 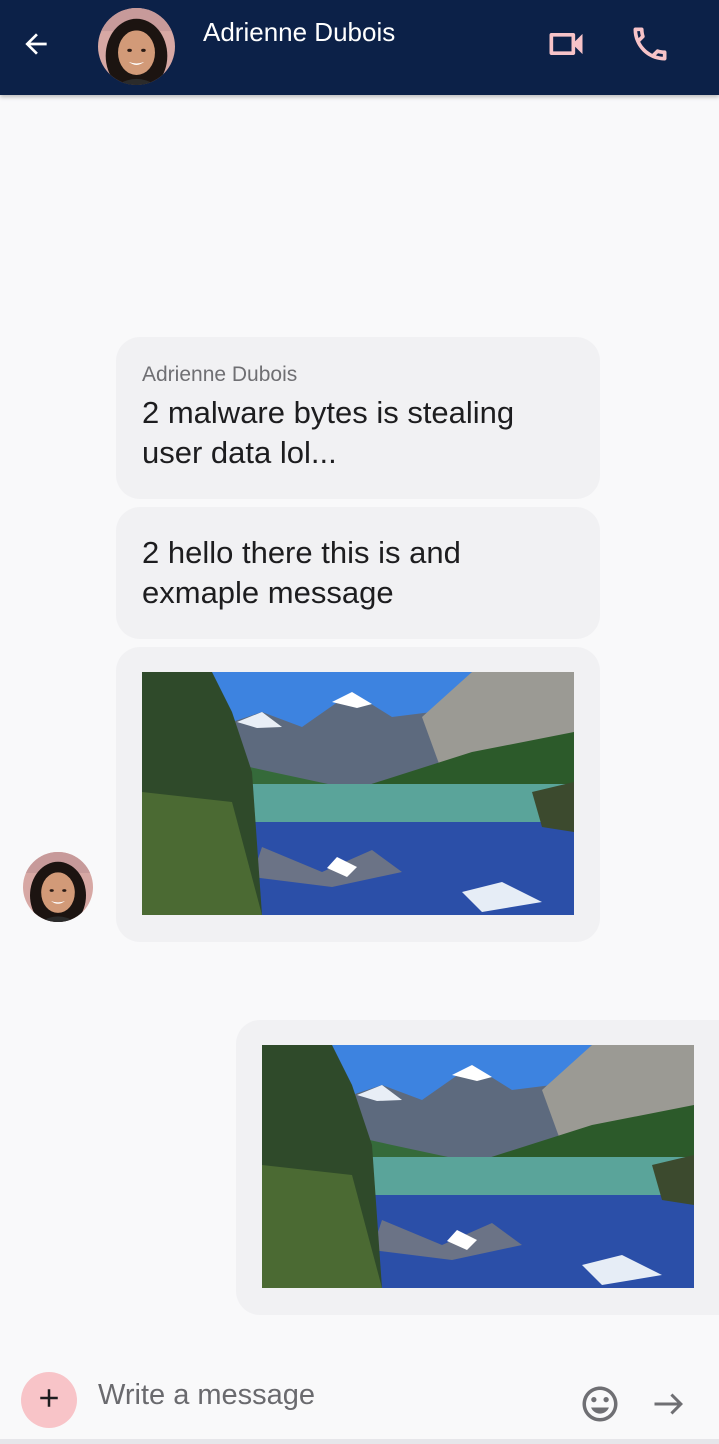 I want to click on arrow-left-icon, so click(x=36, y=46).